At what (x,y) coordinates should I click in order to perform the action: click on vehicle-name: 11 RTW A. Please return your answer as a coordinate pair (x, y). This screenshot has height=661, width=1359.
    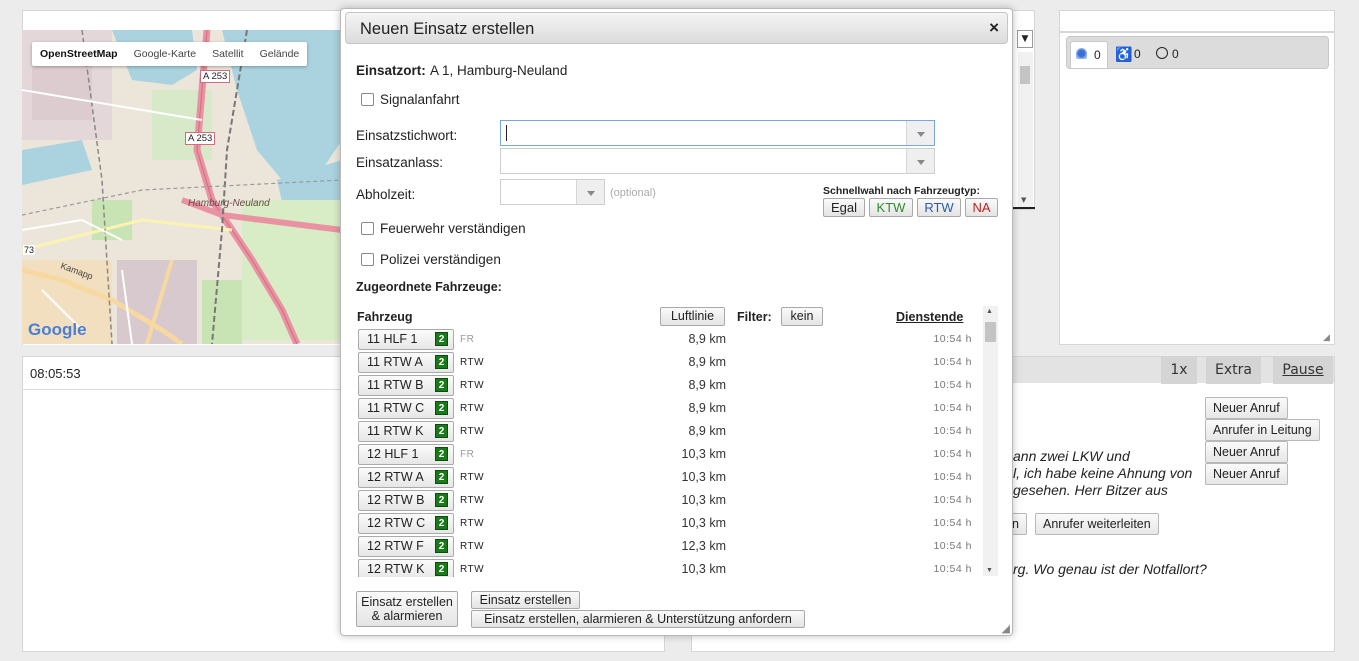
    Looking at the image, I should click on (395, 362).